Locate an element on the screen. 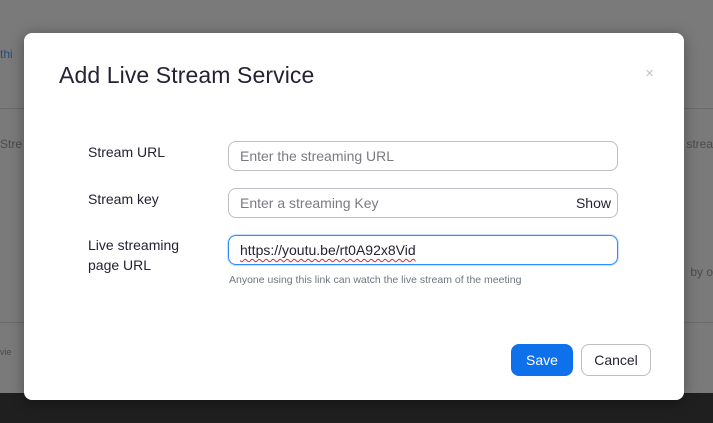 Image resolution: width=713 pixels, height=423 pixels. page-url-label-line1: Live streaming is located at coordinates (134, 245).